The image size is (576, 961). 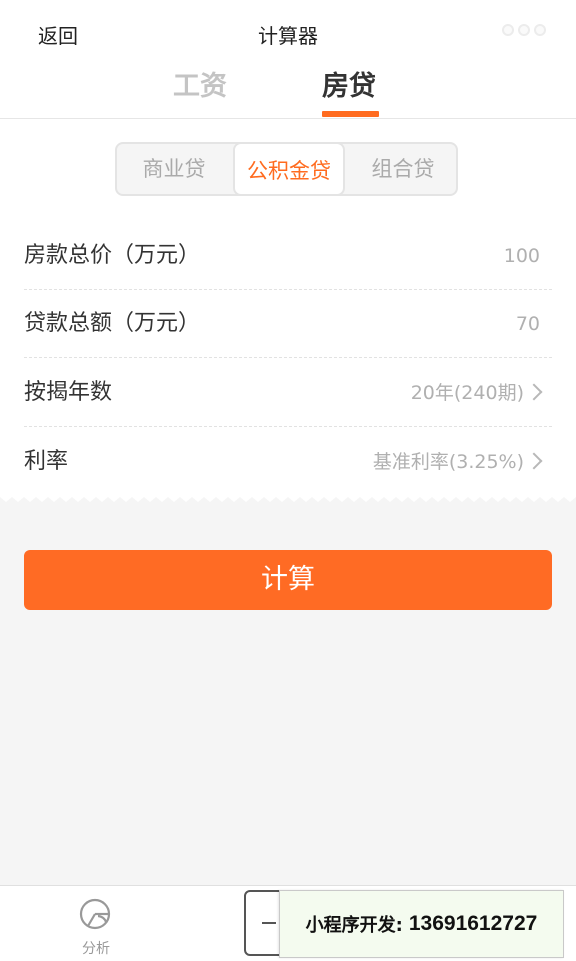 I want to click on calculate-button: 计算, so click(x=288, y=580).